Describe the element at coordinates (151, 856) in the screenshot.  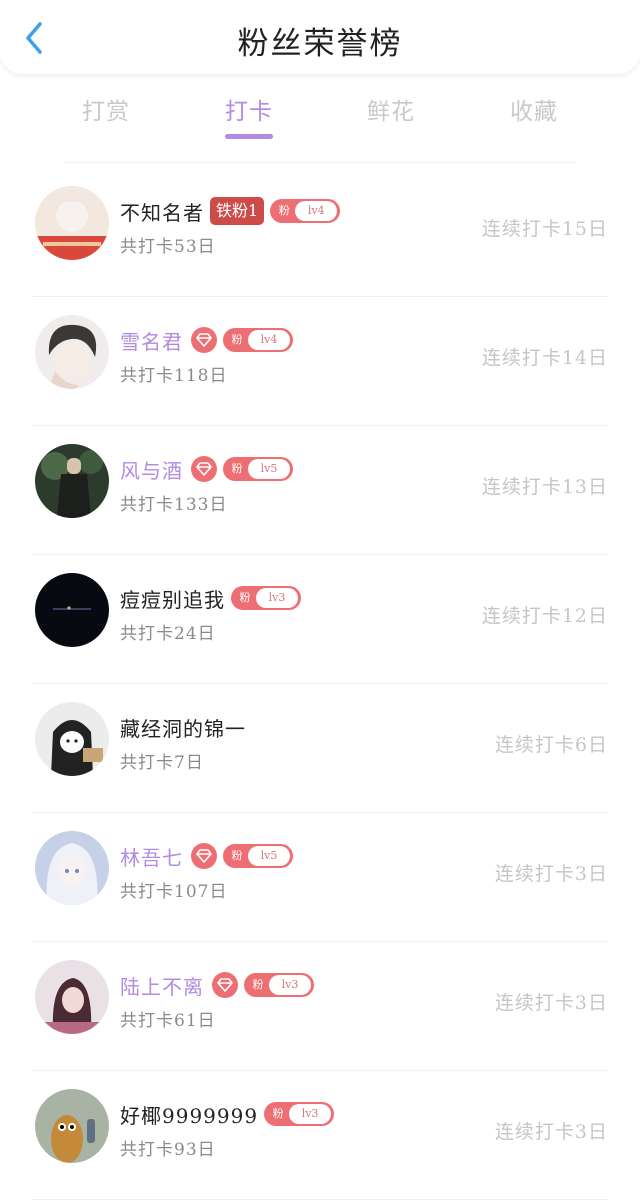
I see `fan-name: 林吾七` at that location.